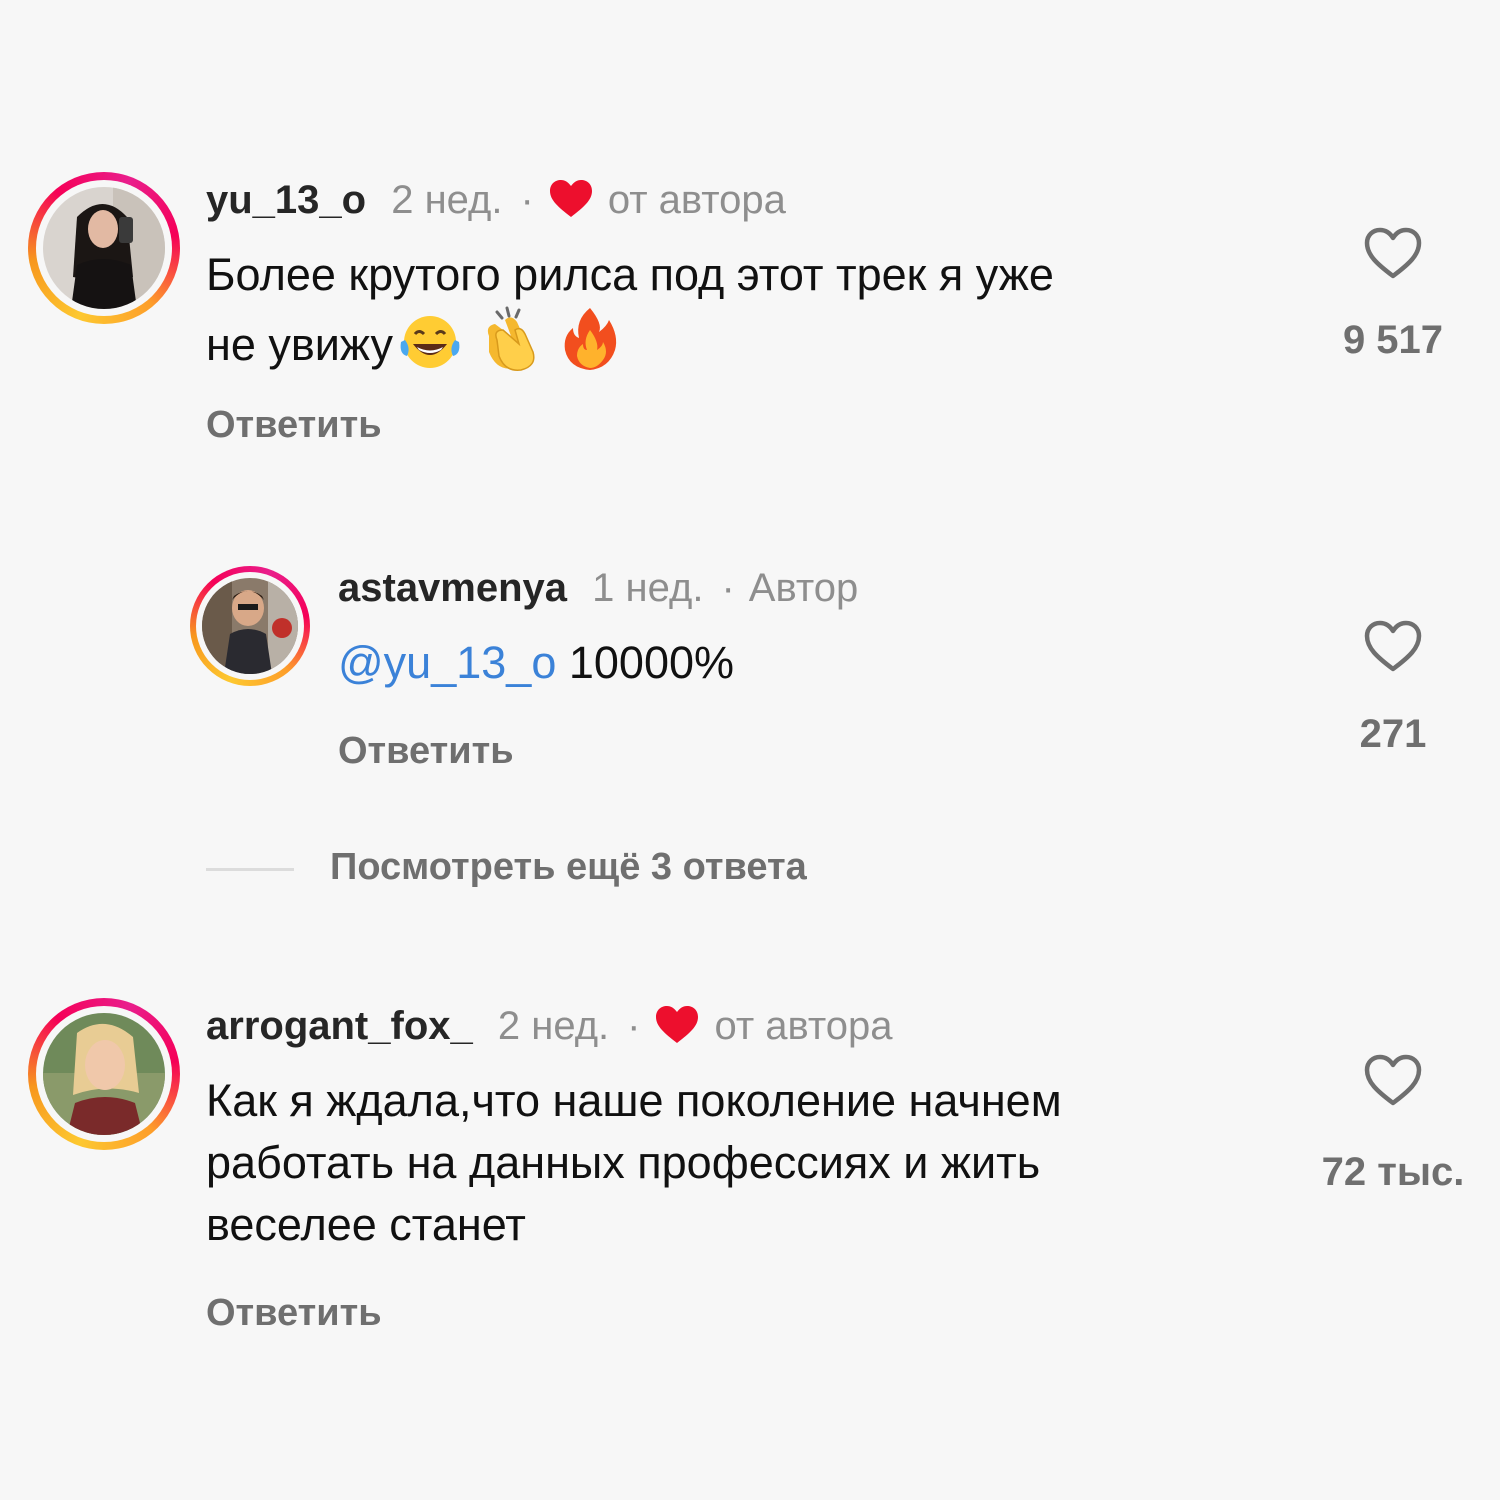  Describe the element at coordinates (648, 588) in the screenshot. I see `comment-time: 1 нед.` at that location.